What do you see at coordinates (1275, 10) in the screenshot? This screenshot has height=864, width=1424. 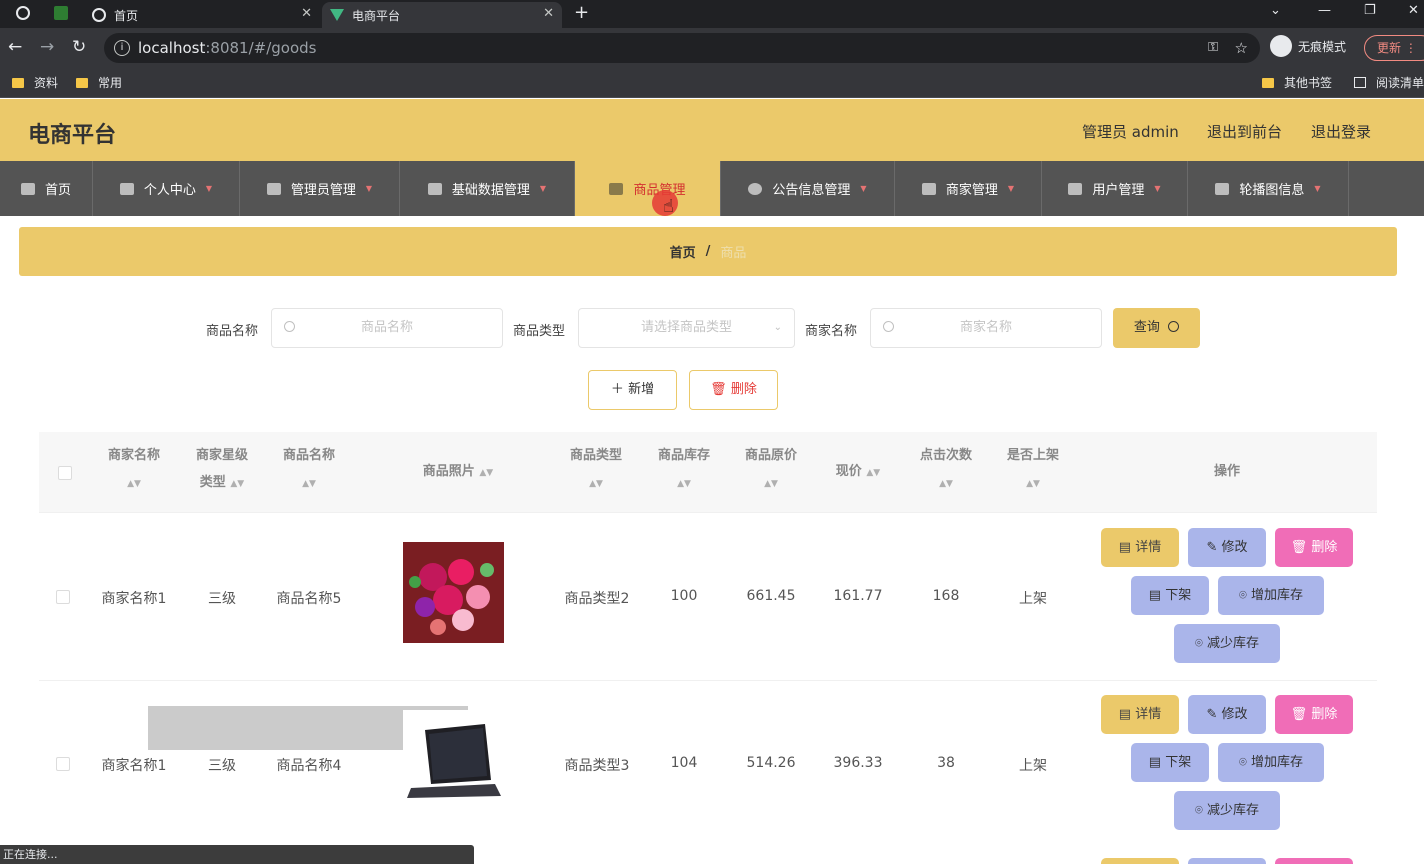 I see `tab-search-icon: ⌄` at bounding box center [1275, 10].